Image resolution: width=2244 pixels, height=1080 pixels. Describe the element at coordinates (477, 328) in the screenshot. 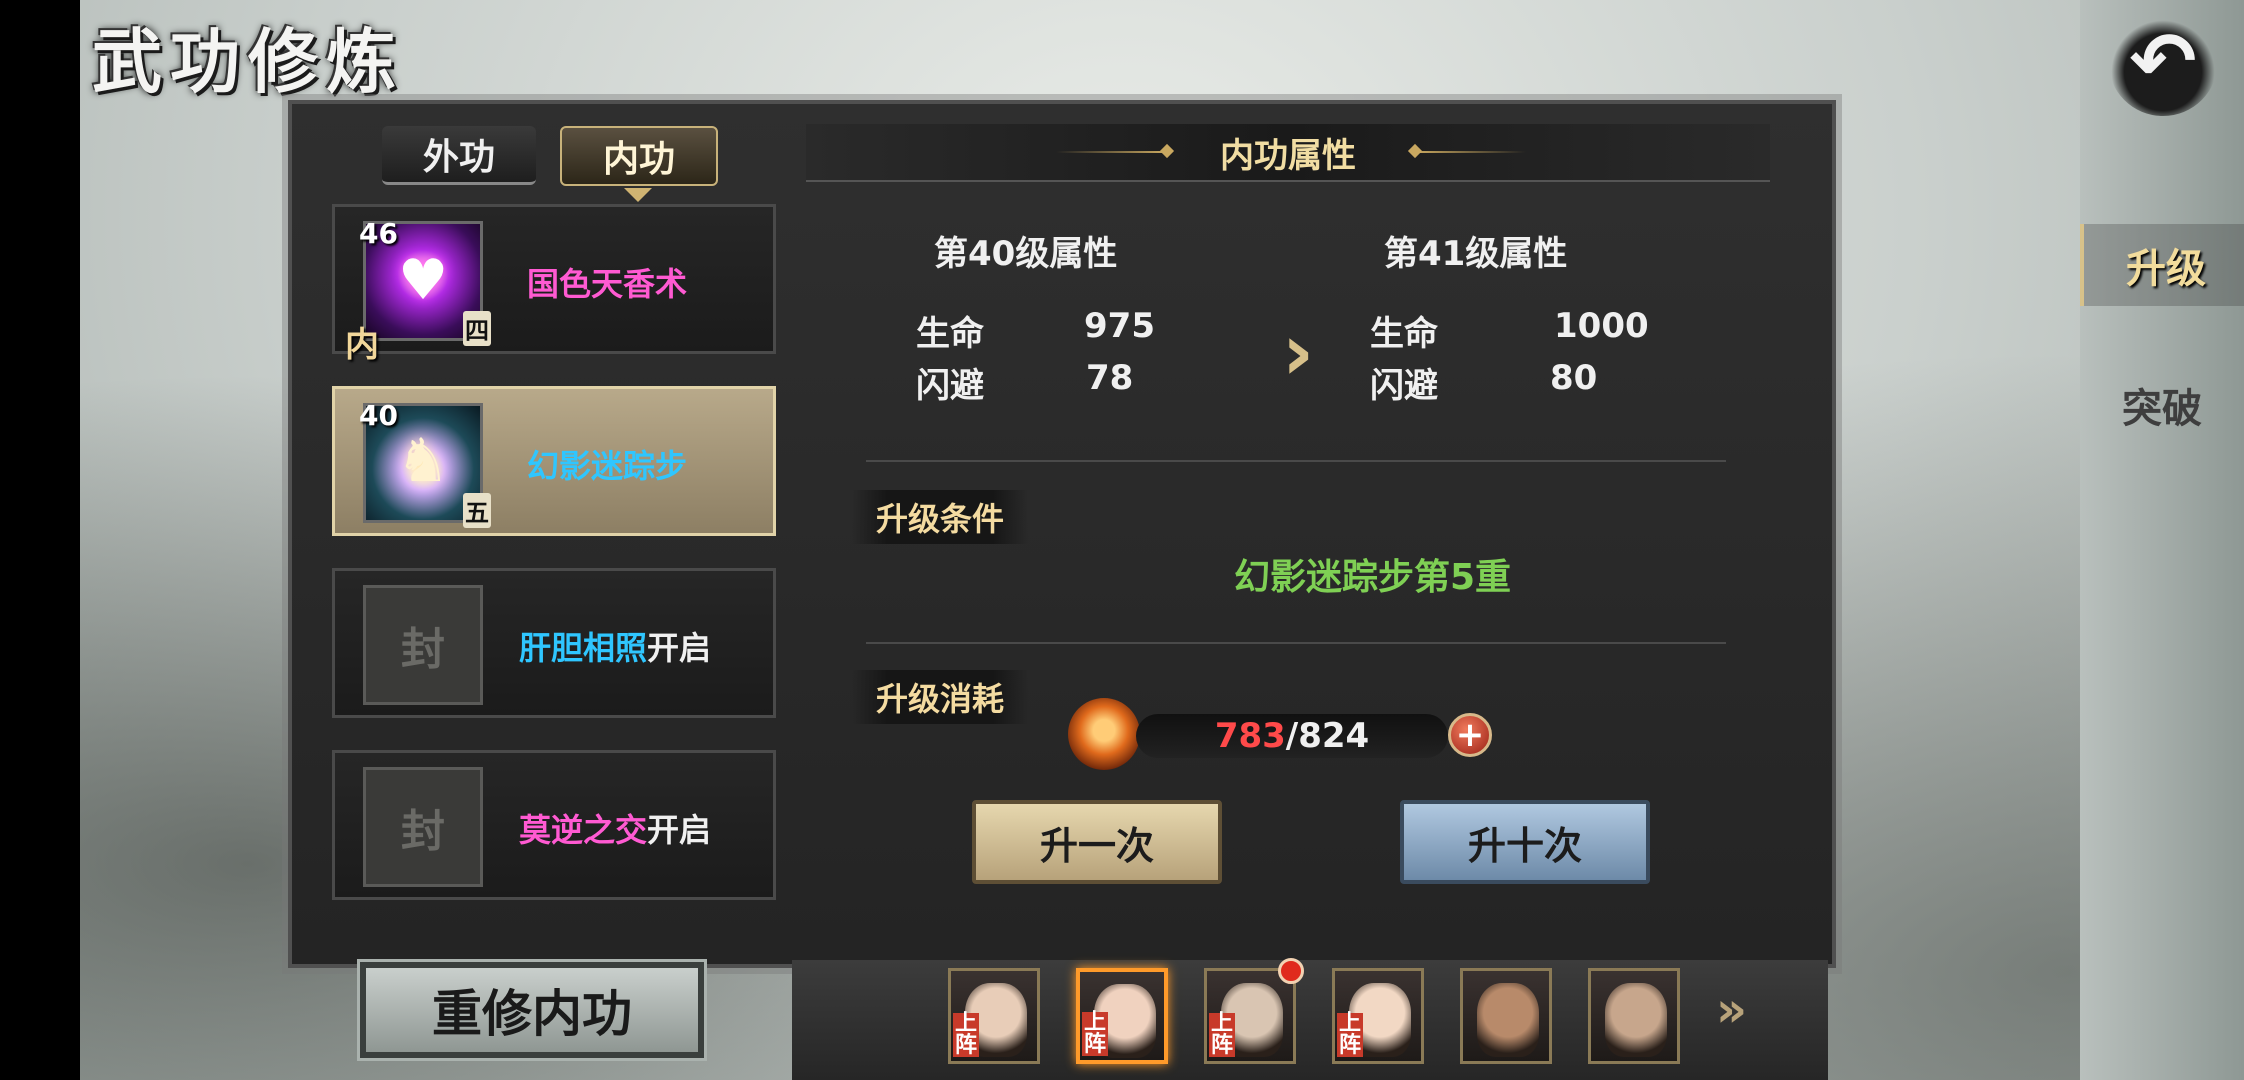

I see `skill-tier: 四` at that location.